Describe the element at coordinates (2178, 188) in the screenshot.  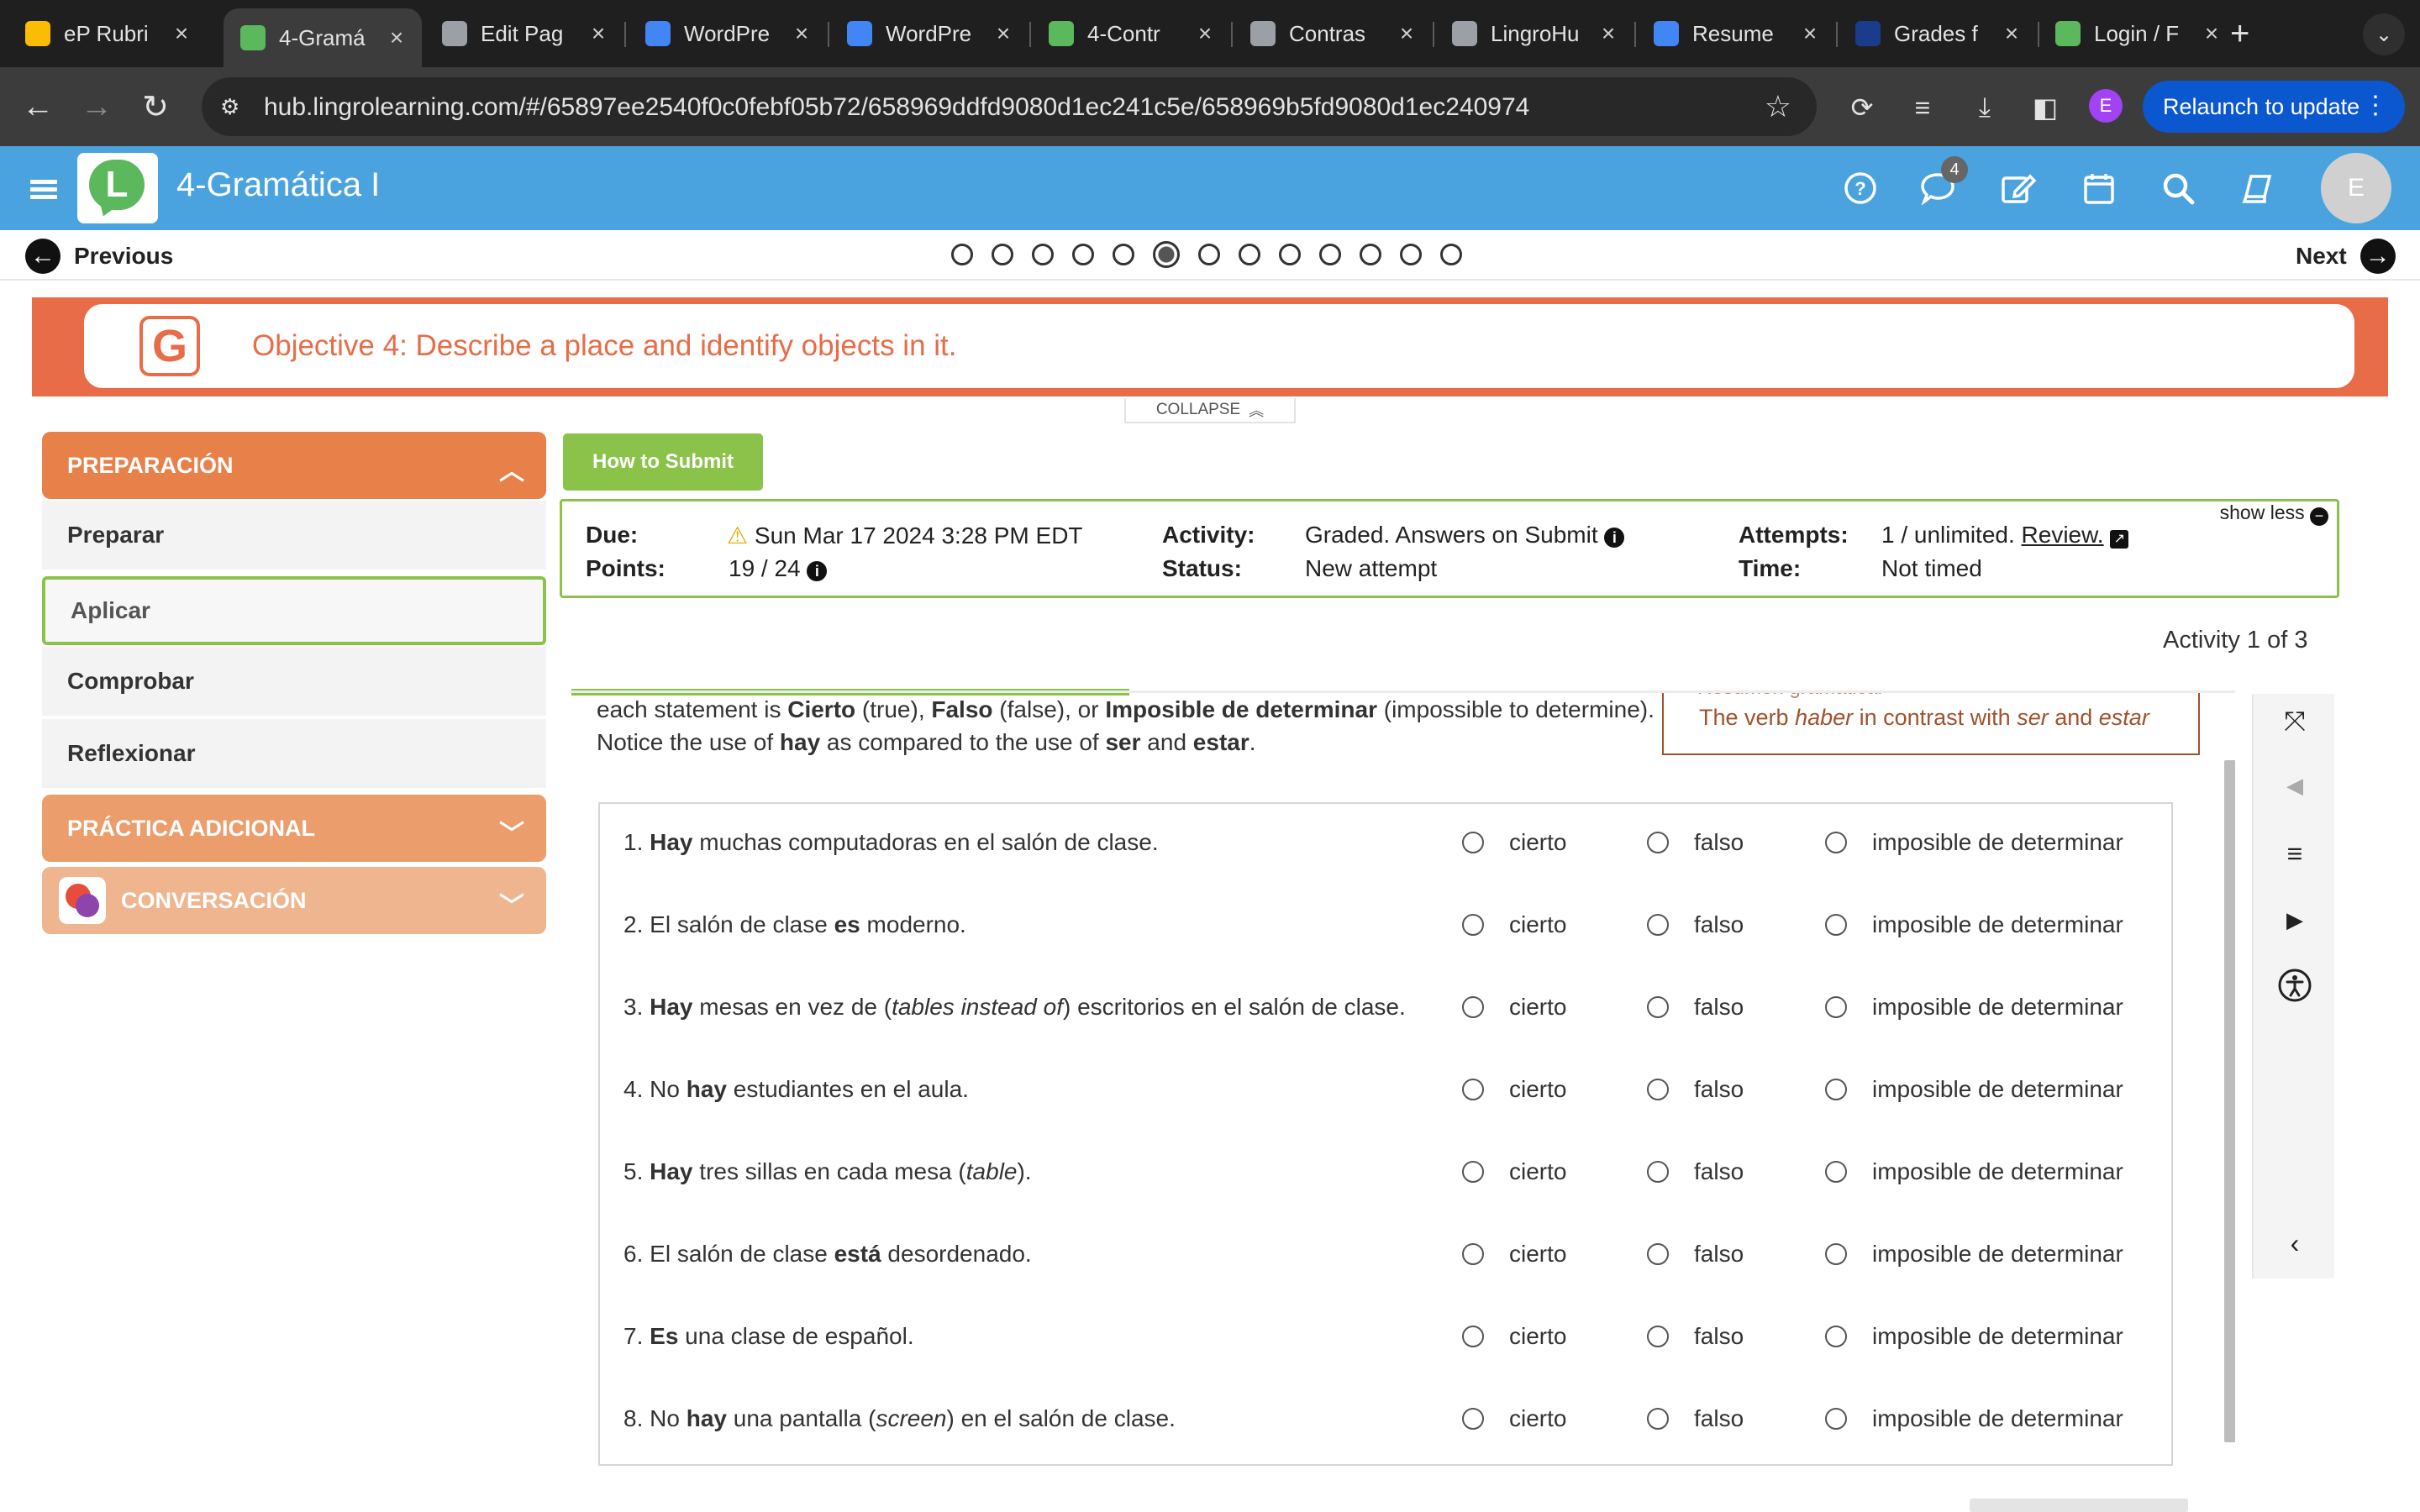
I see `search-icon` at that location.